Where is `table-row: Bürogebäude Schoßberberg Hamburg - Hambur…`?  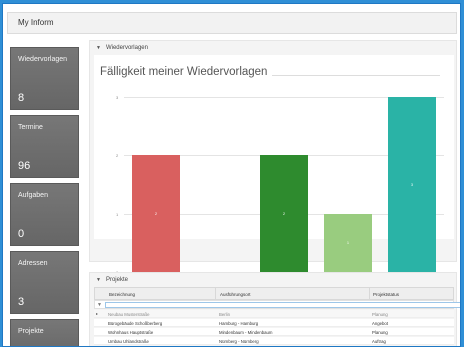 table-row: Bürogebäude Schoßberberg Hamburg - Hambur… is located at coordinates (274, 323).